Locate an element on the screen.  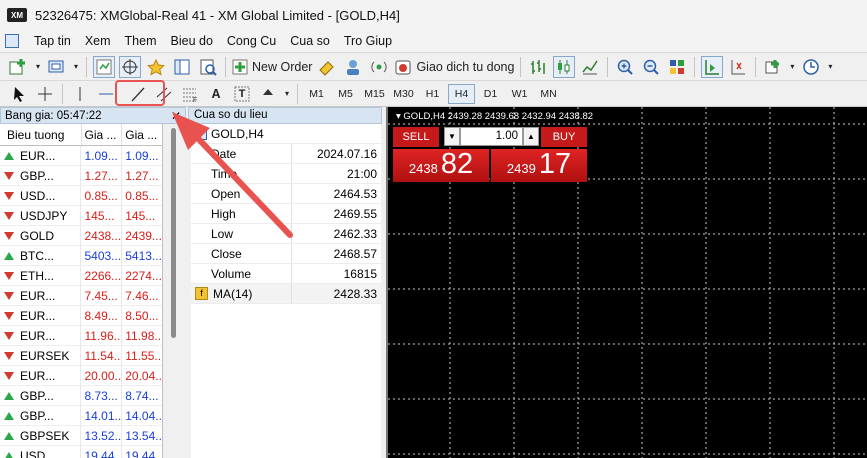
toolbar-separator is located at coordinates (756, 66).